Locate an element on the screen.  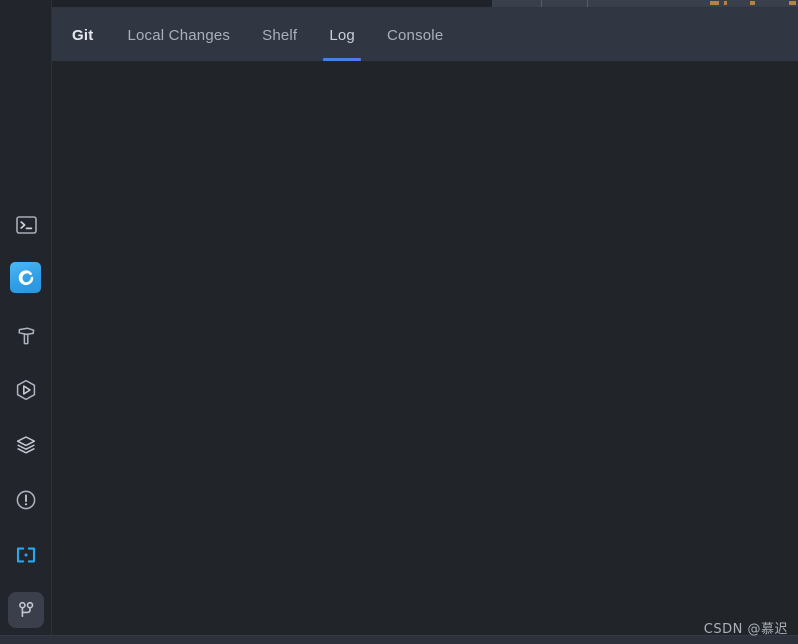
sidebar-item-build is located at coordinates (26, 335).